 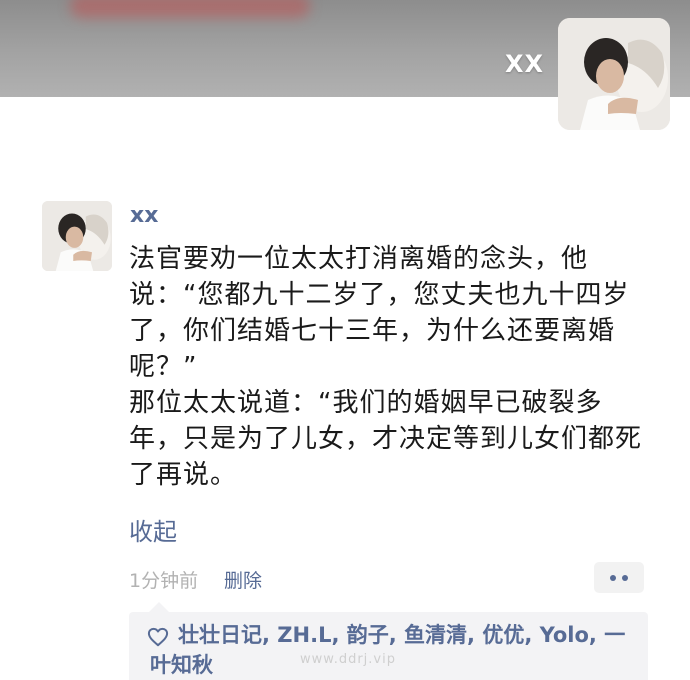 What do you see at coordinates (144, 215) in the screenshot?
I see `post-author-name: xx` at bounding box center [144, 215].